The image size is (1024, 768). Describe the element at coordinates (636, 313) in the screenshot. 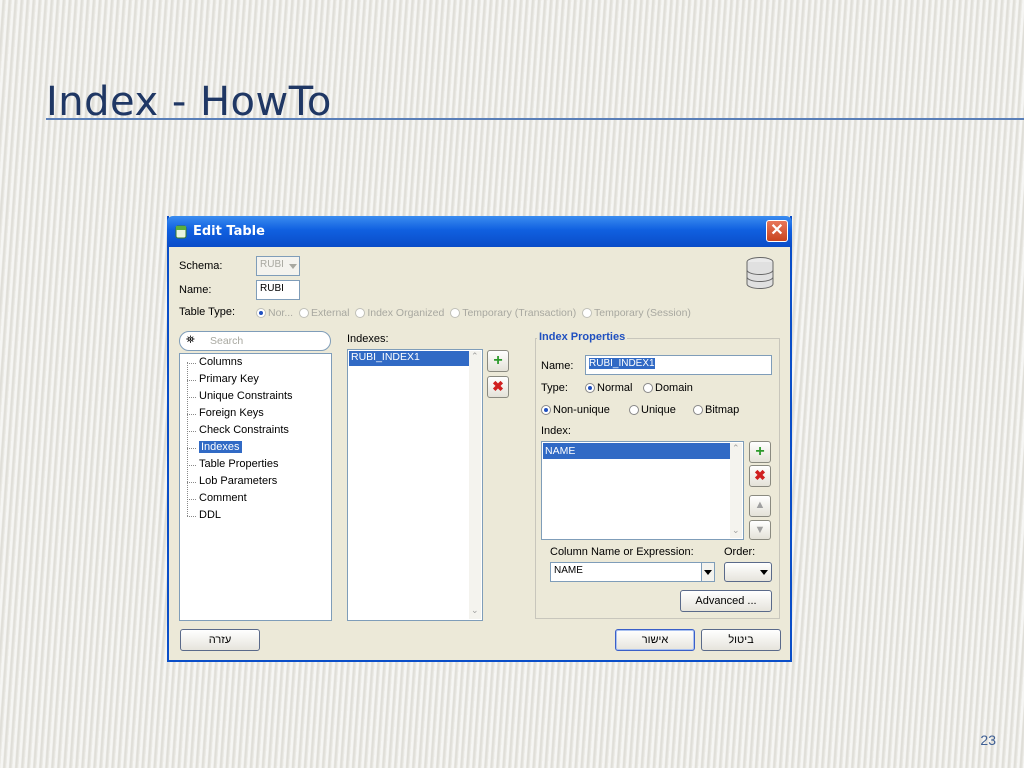

I see `table-type-temp-session: Temporary (Session)` at that location.